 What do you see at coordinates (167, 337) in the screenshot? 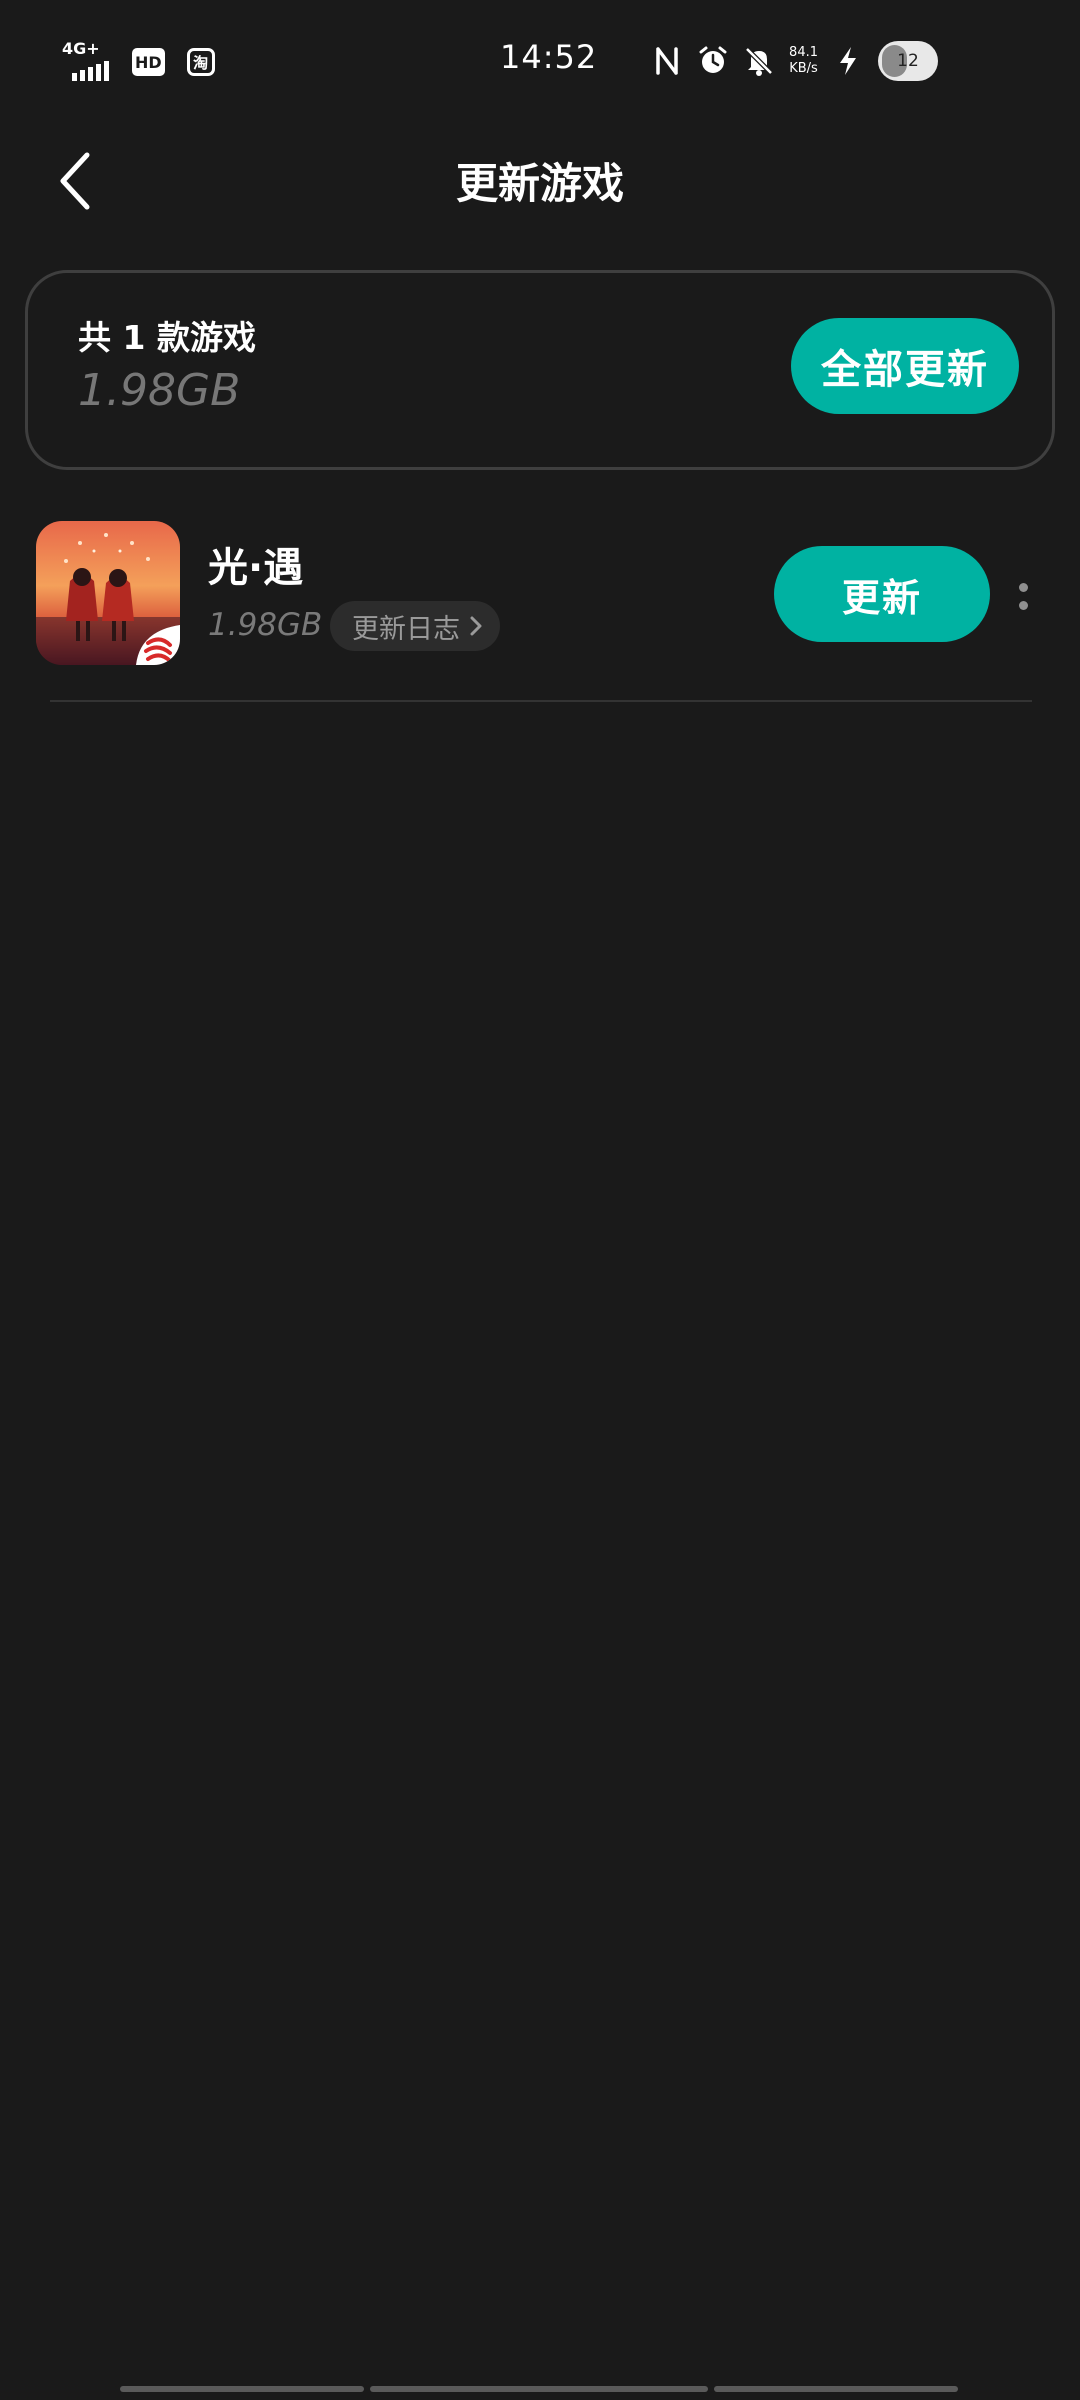
I see `game-count: 共 1 款游戏` at bounding box center [167, 337].